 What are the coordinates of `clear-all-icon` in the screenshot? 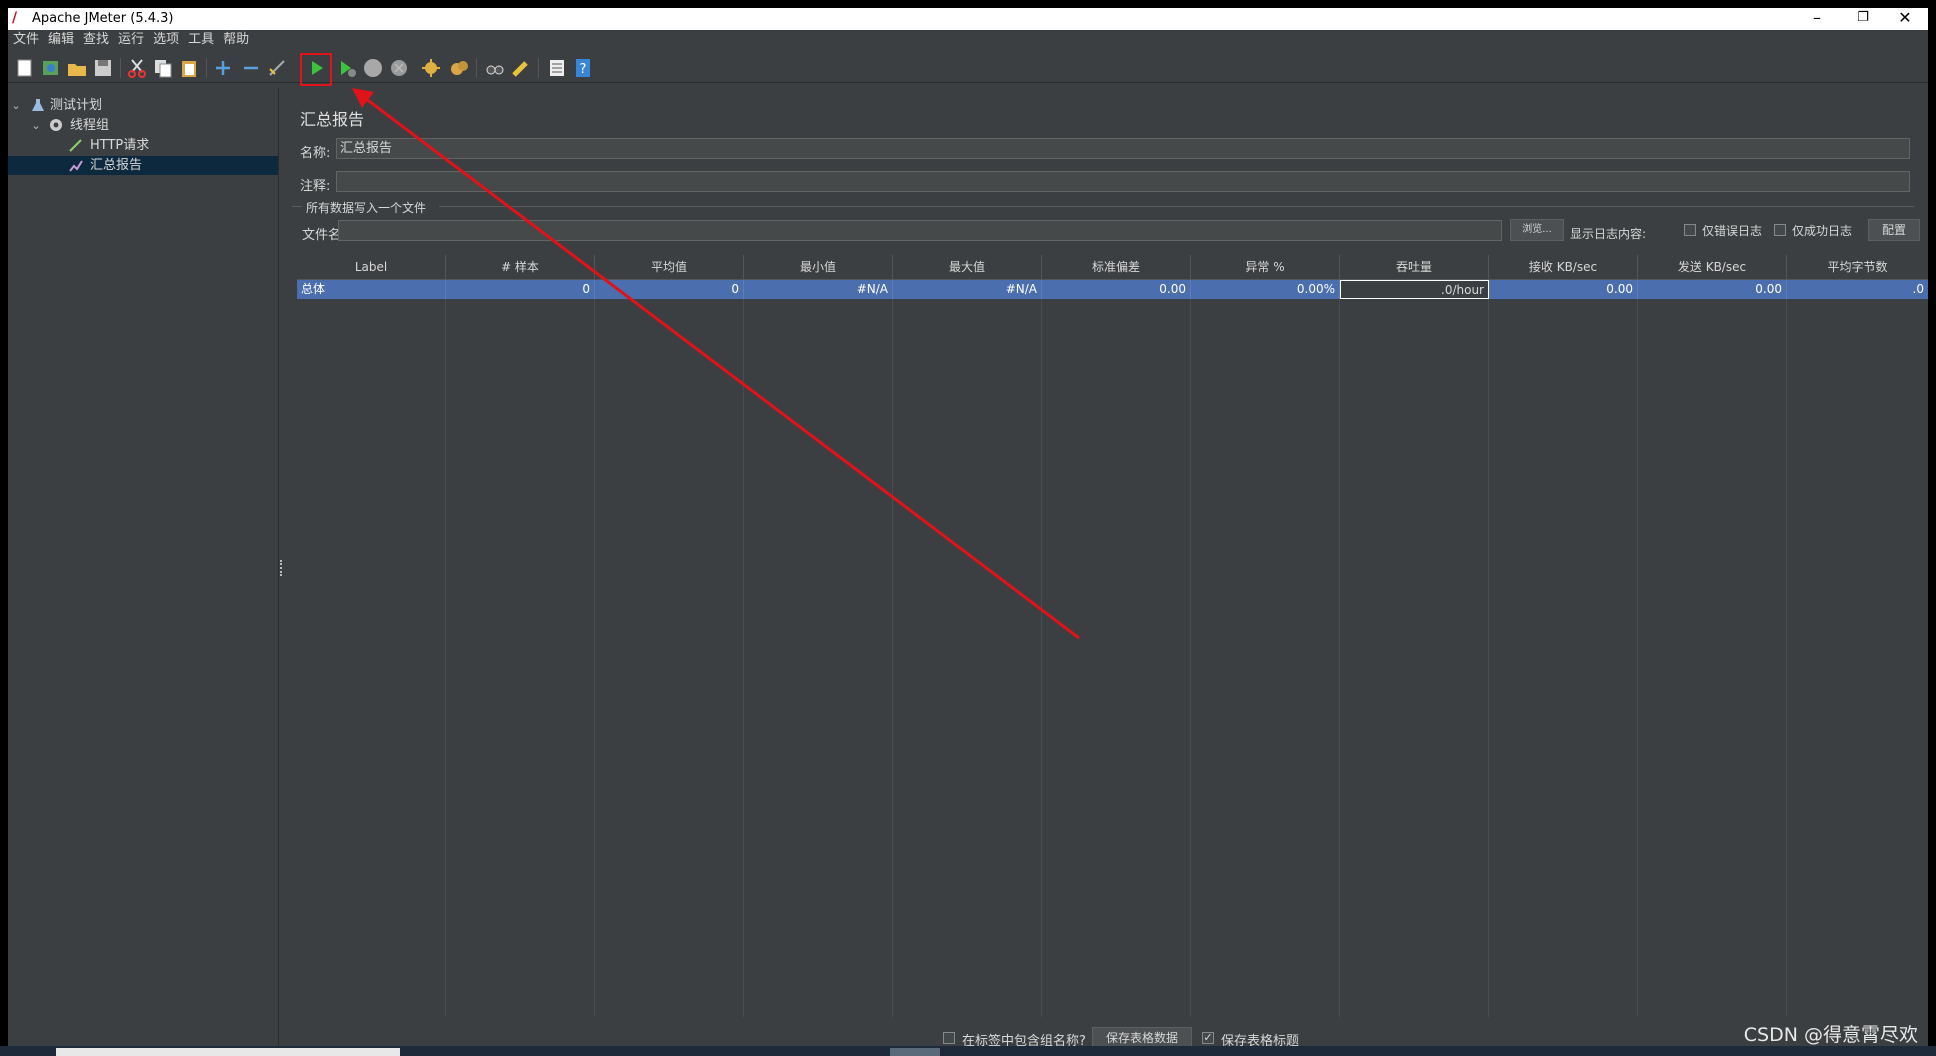 It's located at (459, 68).